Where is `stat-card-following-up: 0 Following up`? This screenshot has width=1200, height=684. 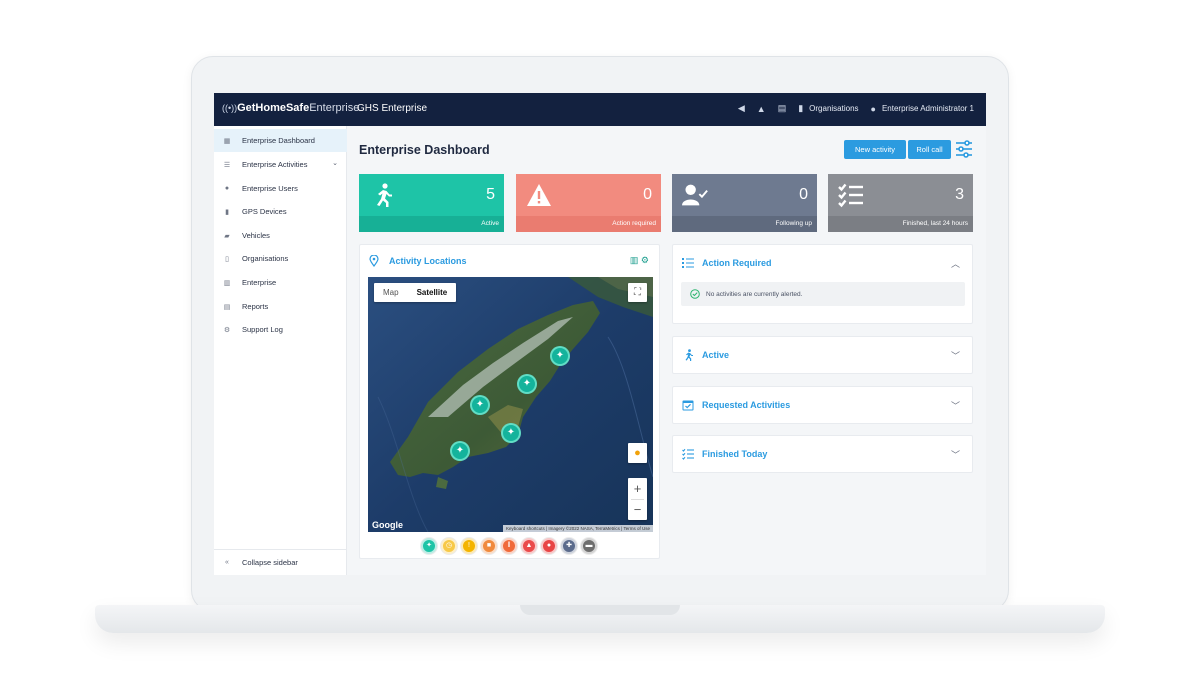
stat-card-following-up: 0 Following up is located at coordinates (744, 203).